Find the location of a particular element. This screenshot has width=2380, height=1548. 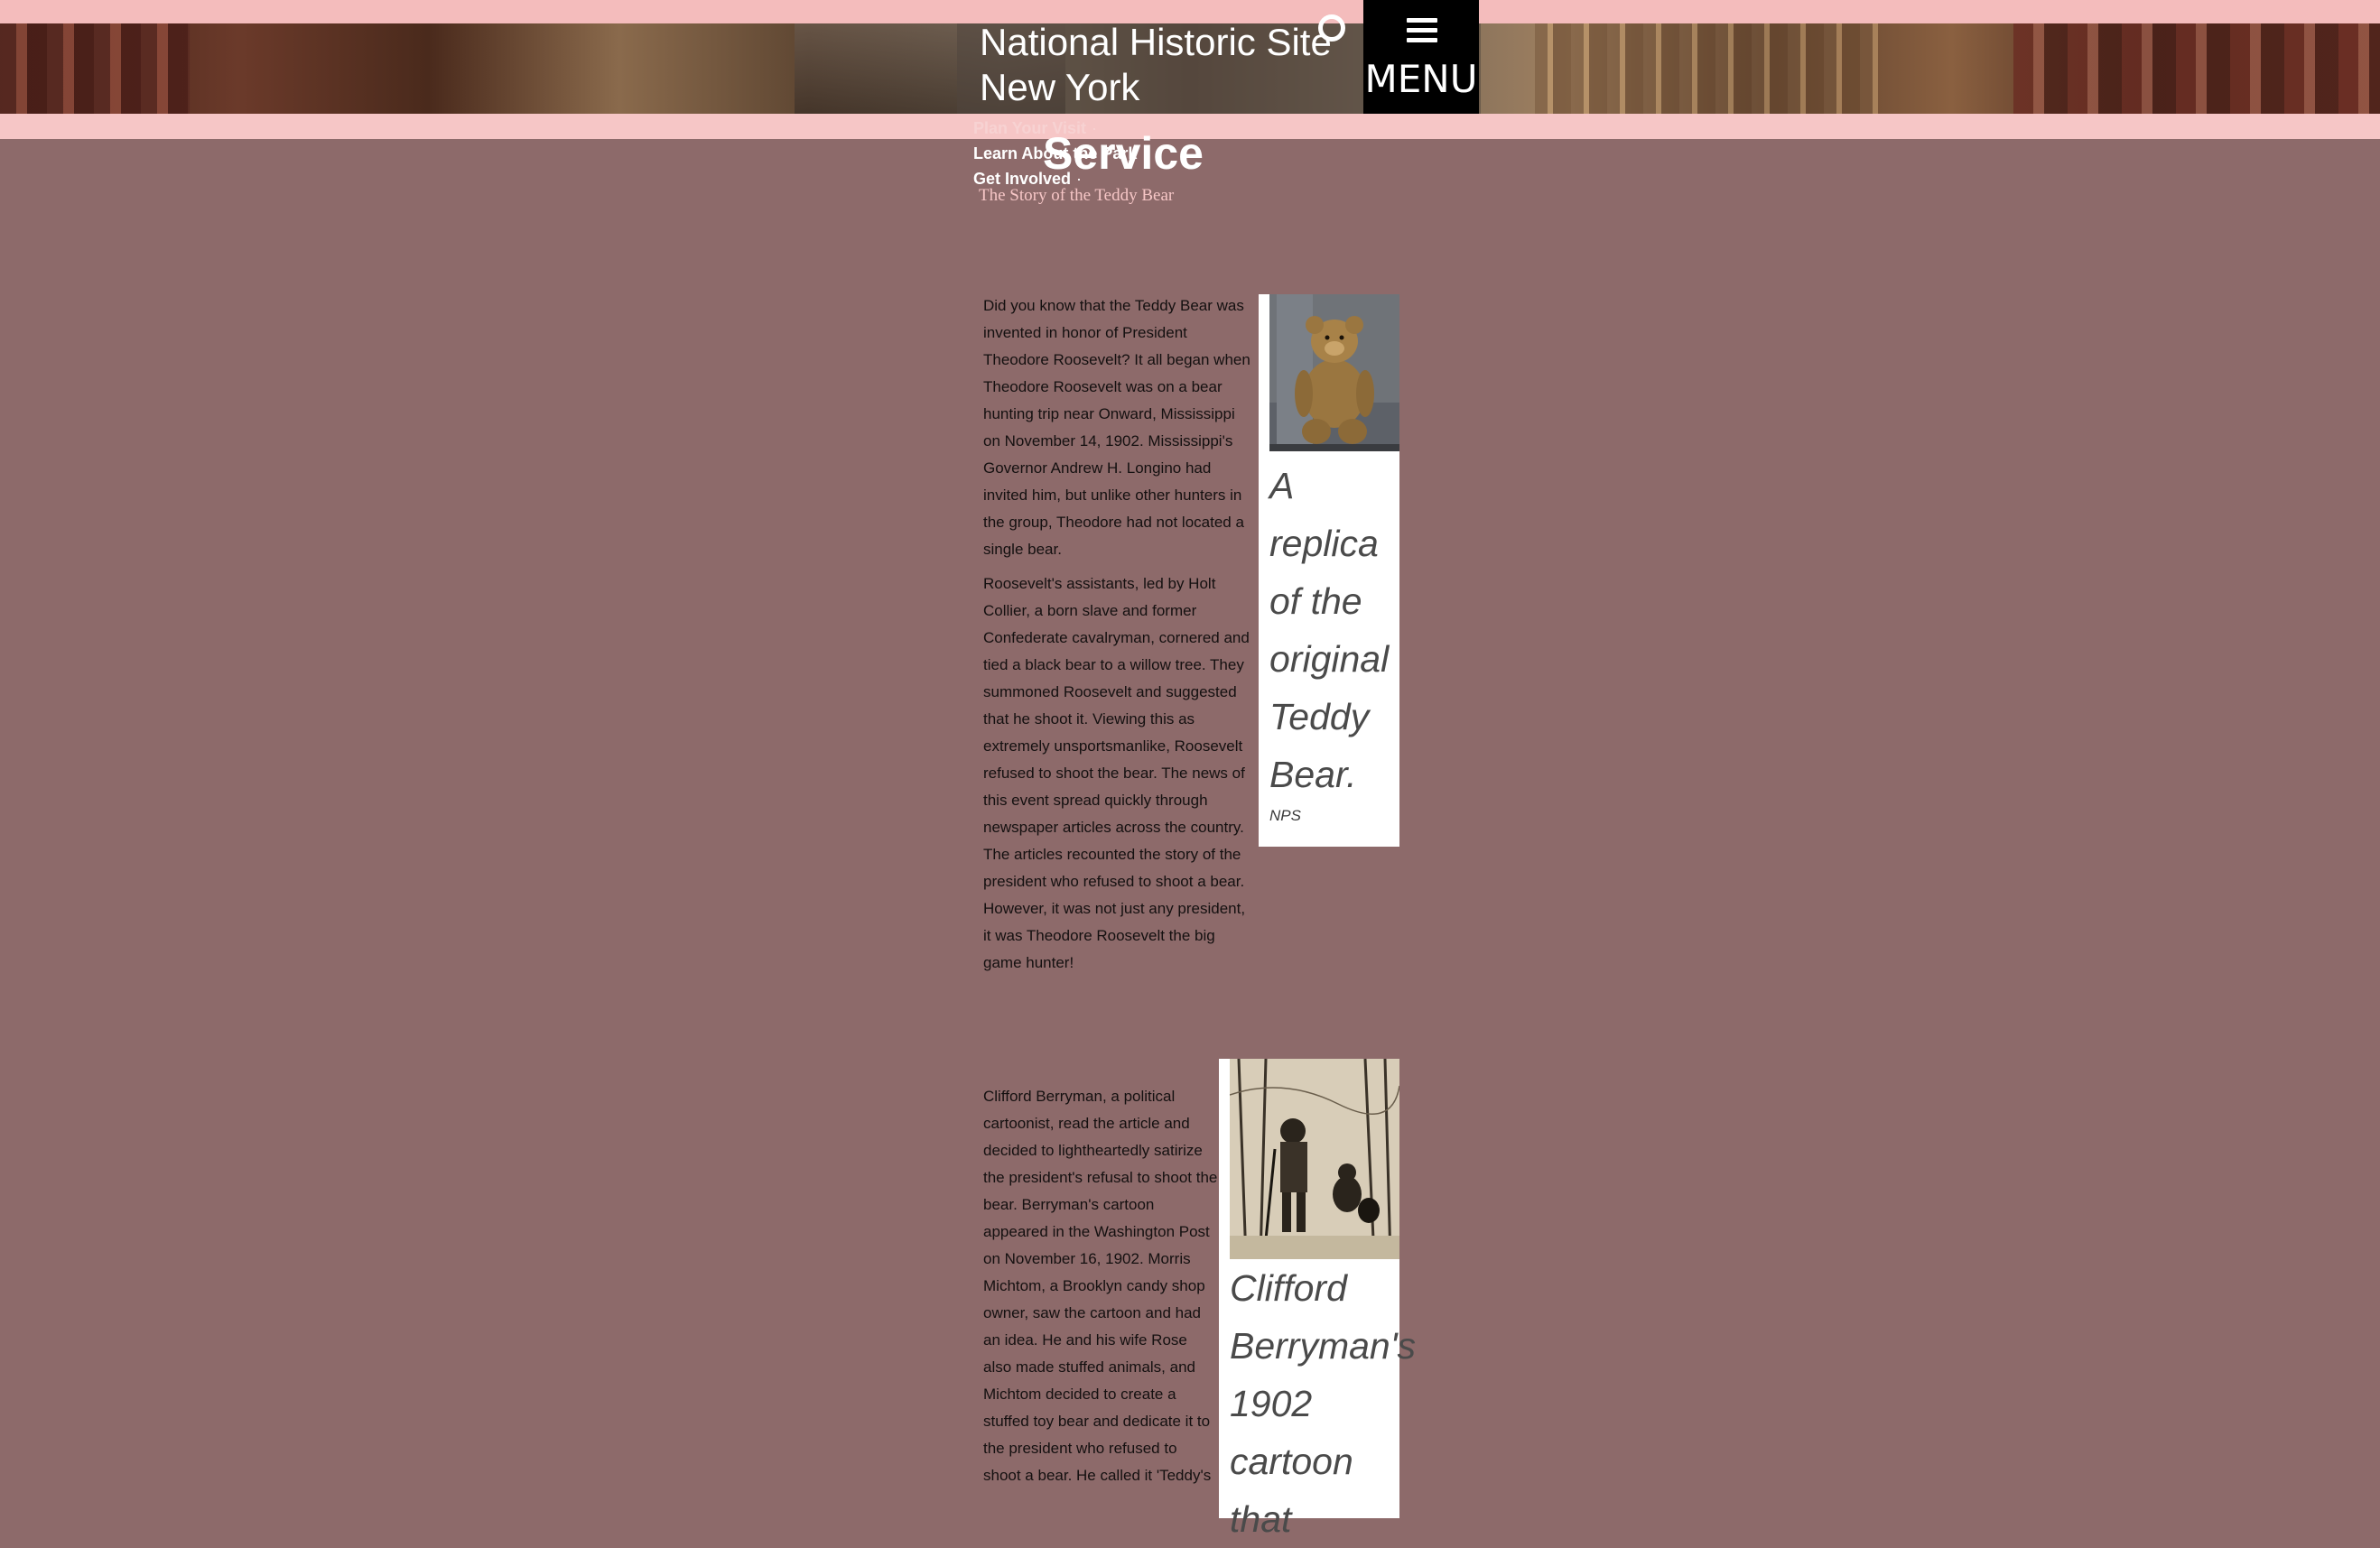

hero-shelf-area is located at coordinates (1707, 68).